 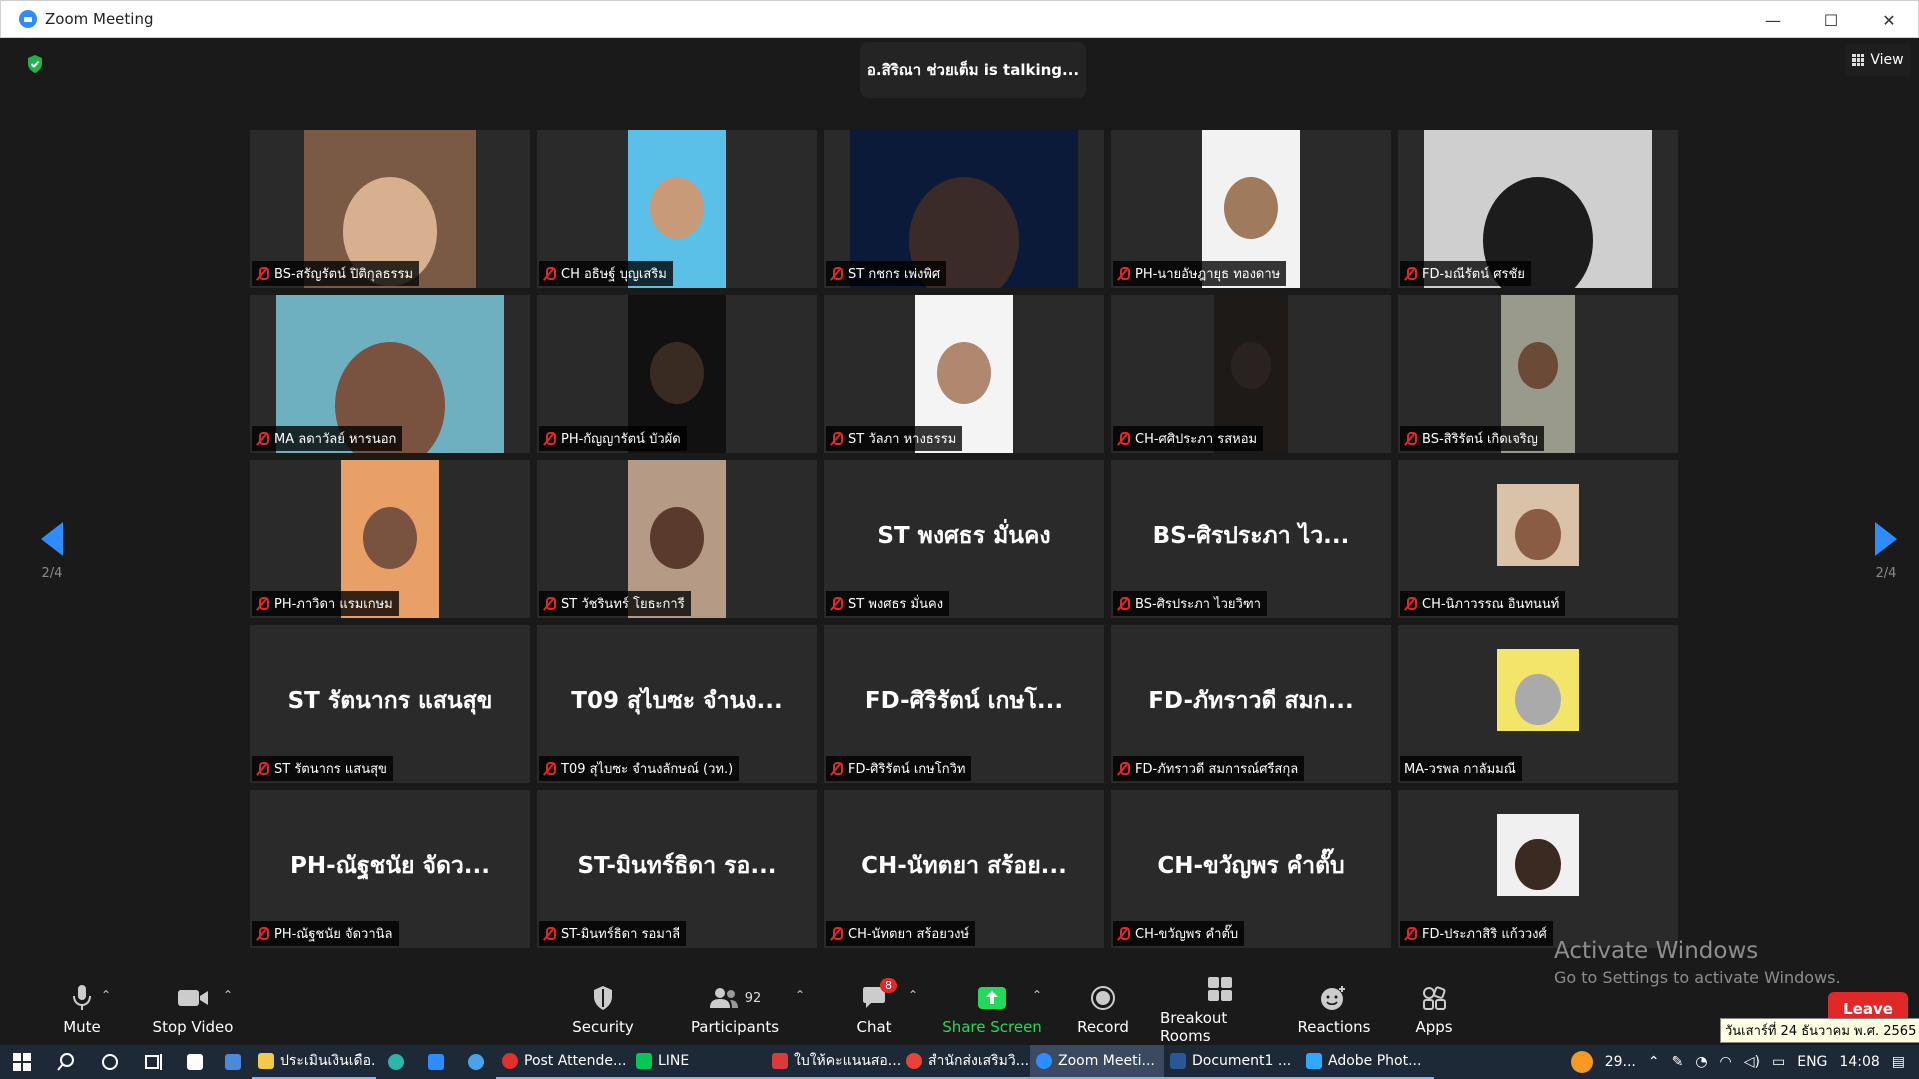 What do you see at coordinates (35, 64) in the screenshot?
I see `encryption-shield-icon` at bounding box center [35, 64].